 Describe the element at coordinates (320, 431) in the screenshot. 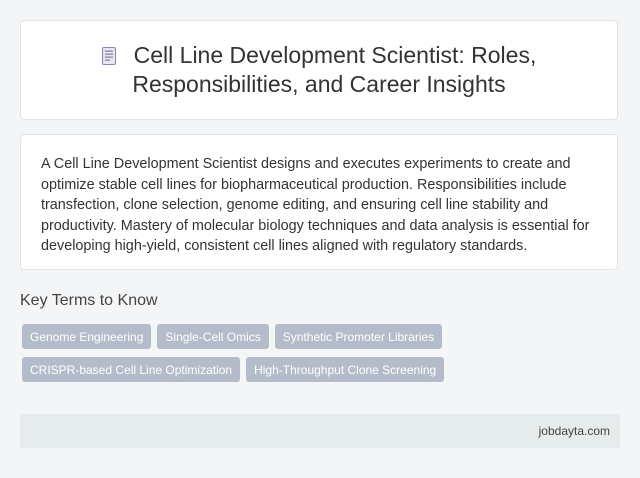

I see `footer: jobdayta.com` at that location.